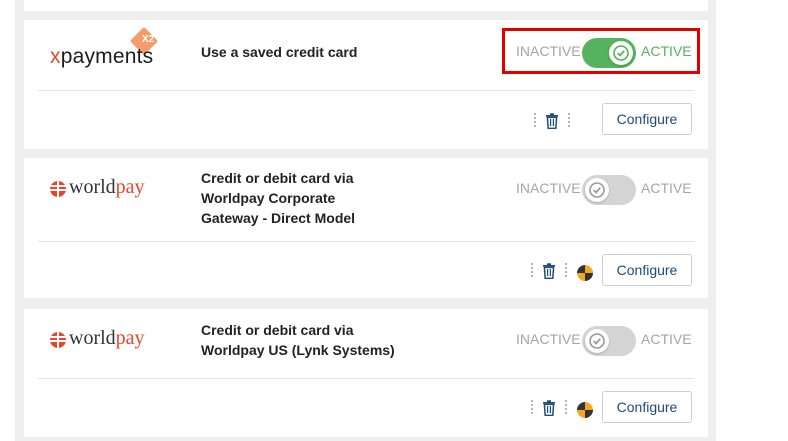 The width and height of the screenshot is (788, 441). I want to click on xpayments-logo: X2 xpayments, so click(115, 50).